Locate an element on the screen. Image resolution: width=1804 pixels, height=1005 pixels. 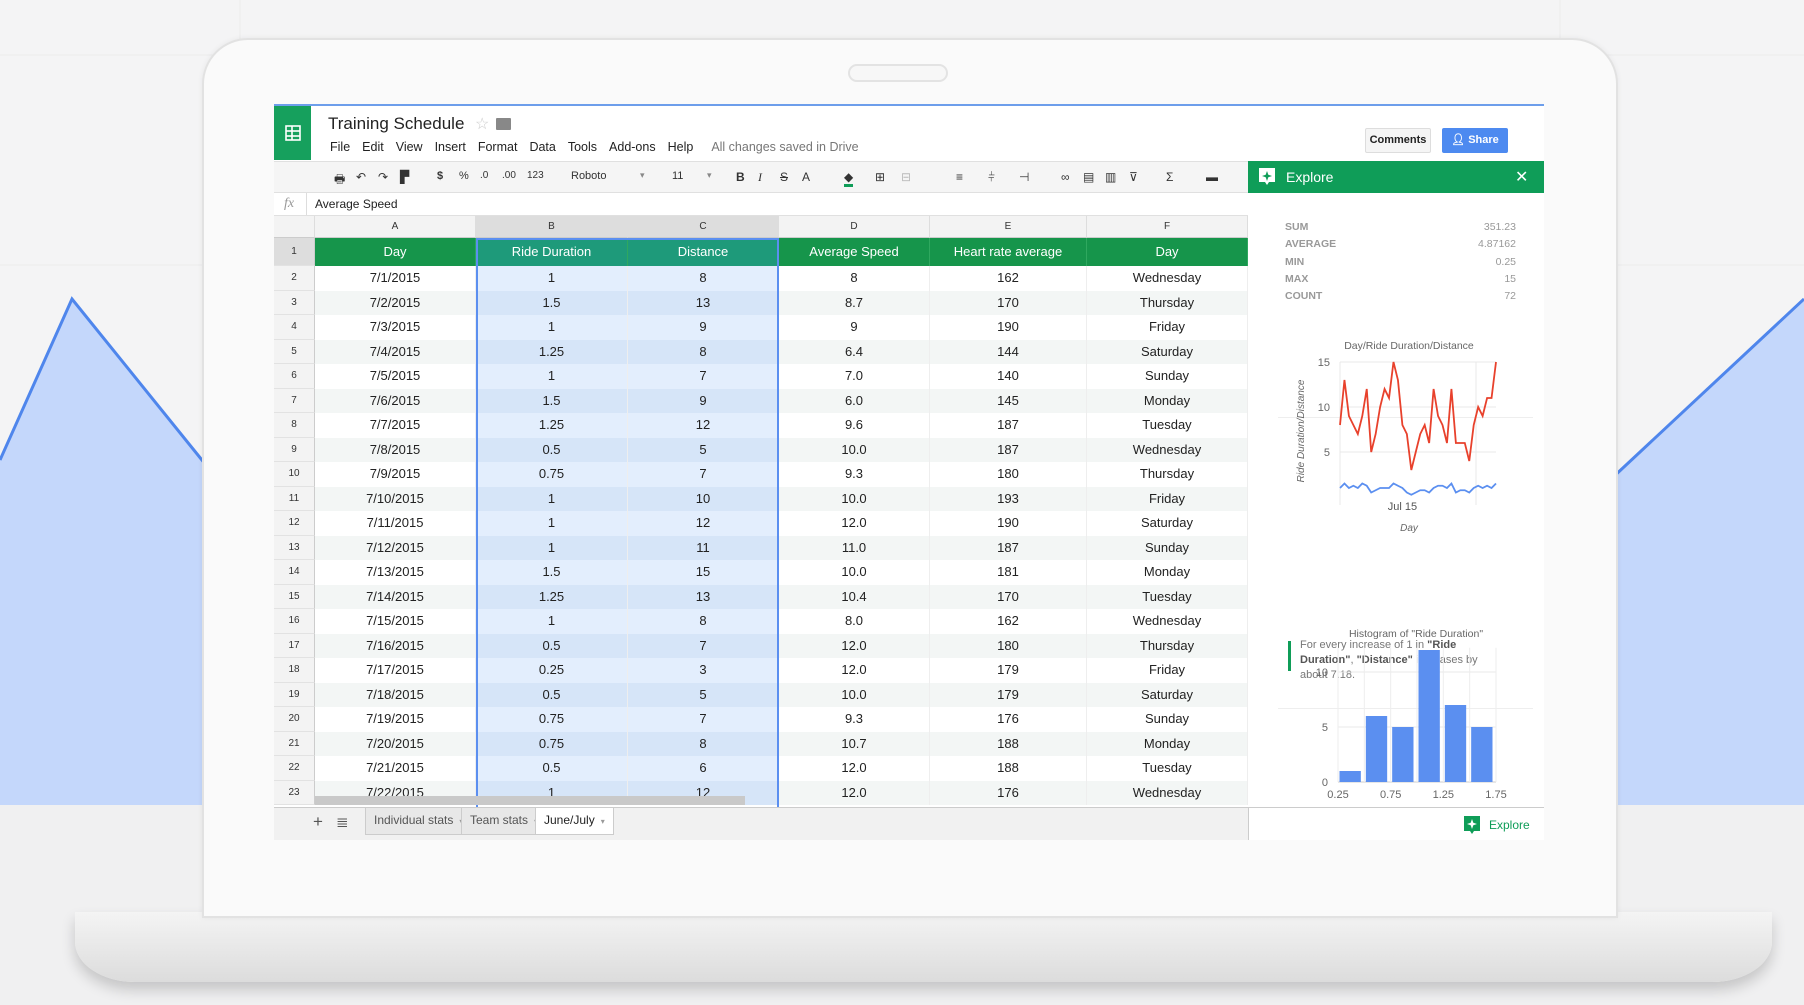
column-header-A: A is located at coordinates (395, 227).